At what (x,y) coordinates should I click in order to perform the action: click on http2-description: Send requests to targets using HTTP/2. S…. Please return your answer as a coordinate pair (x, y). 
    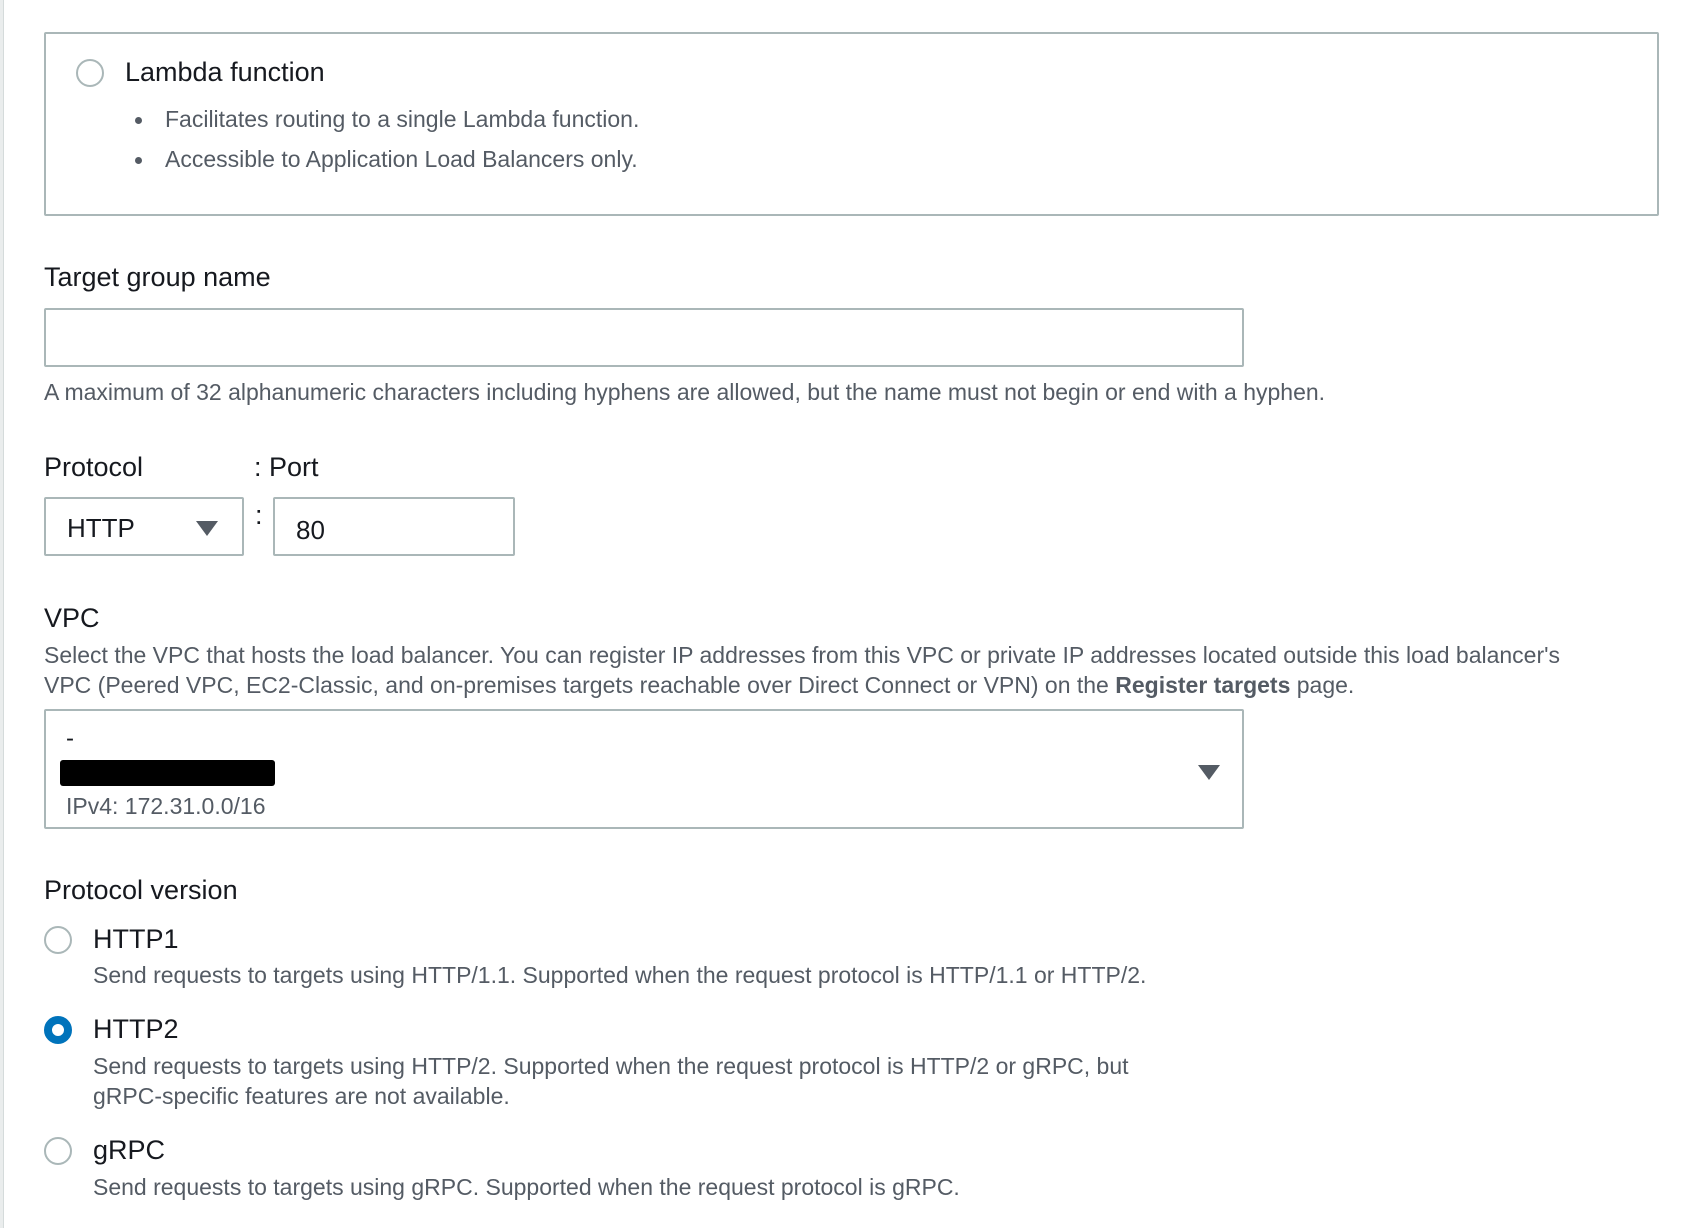
    Looking at the image, I should click on (611, 1066).